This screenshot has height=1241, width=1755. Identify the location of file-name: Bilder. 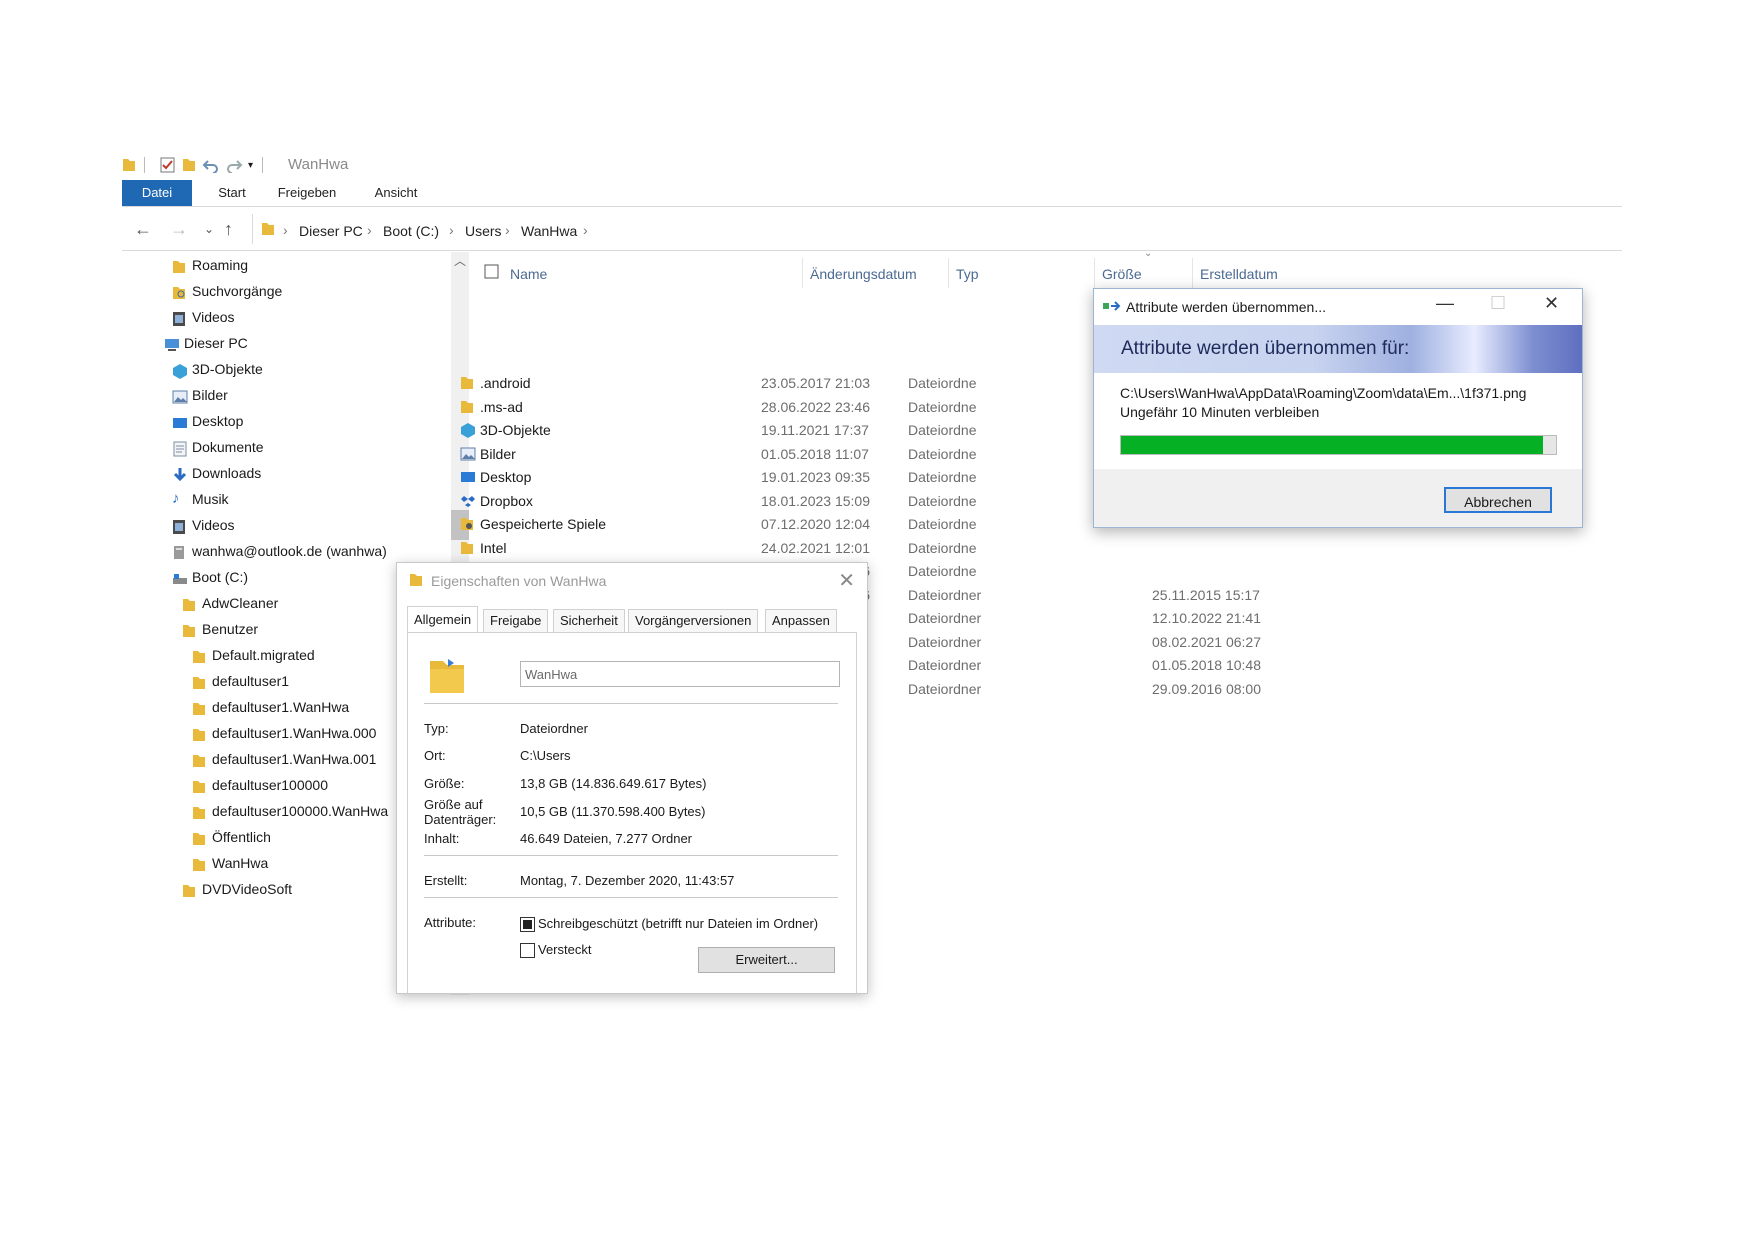
(498, 453).